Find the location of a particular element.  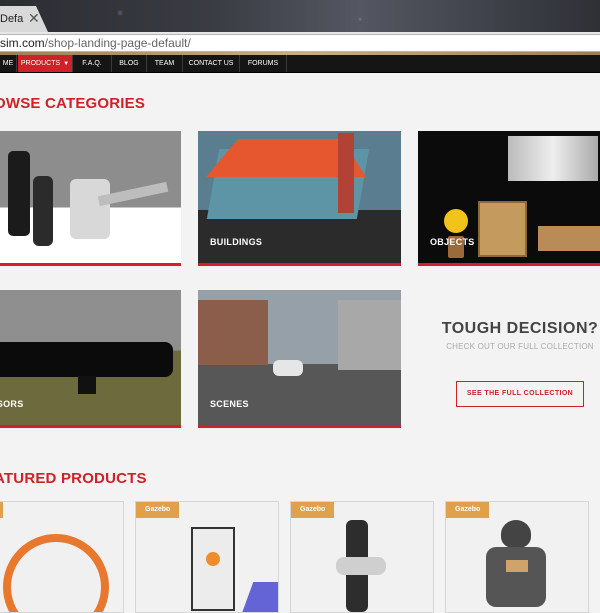

address-bar: sim.com/shop-landing-page-default/ is located at coordinates (300, 42).